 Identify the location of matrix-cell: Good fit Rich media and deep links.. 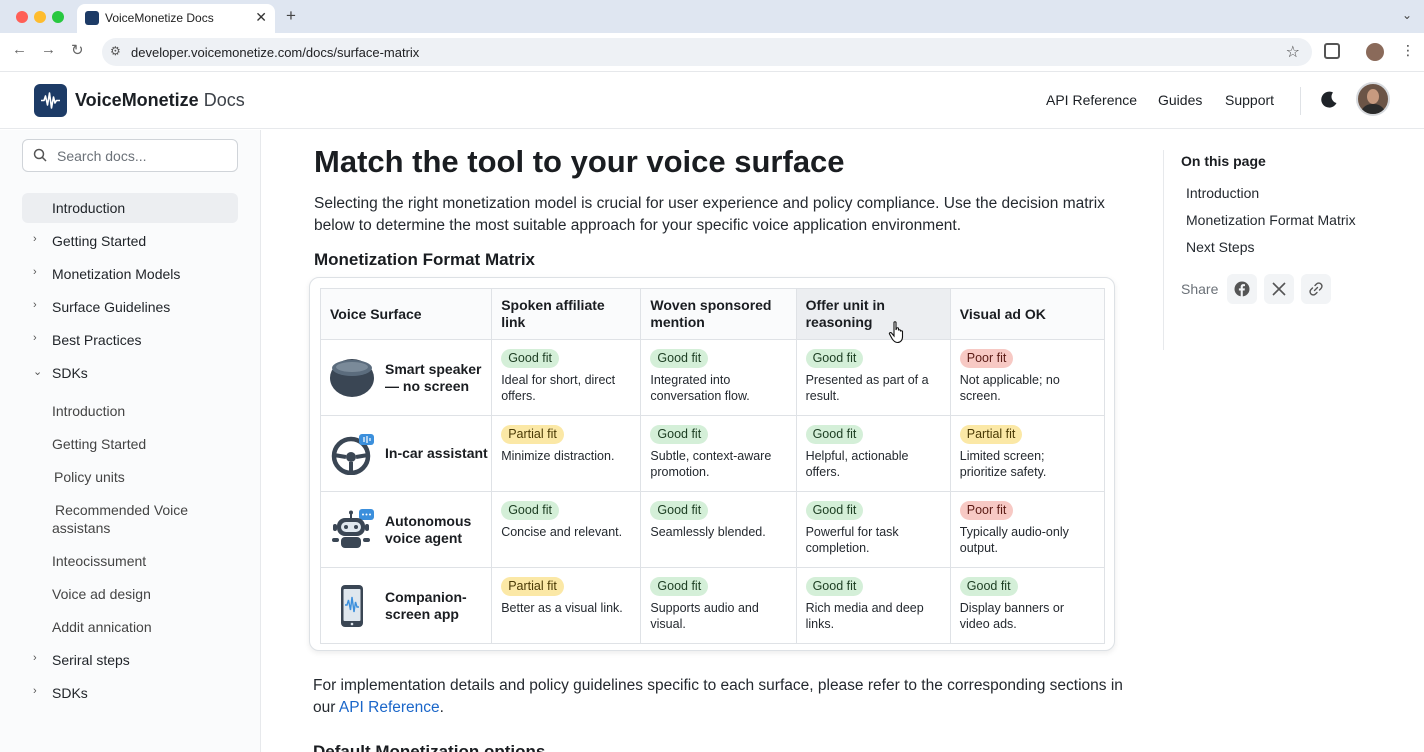
(873, 605).